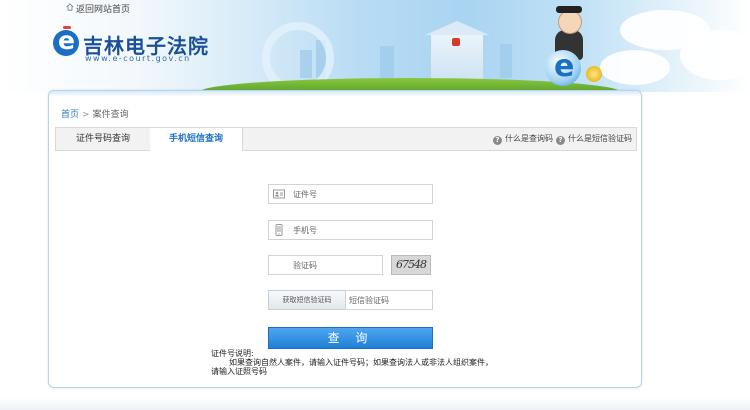 This screenshot has width=750, height=410. Describe the element at coordinates (279, 194) in the screenshot. I see `id-card-icon` at that location.